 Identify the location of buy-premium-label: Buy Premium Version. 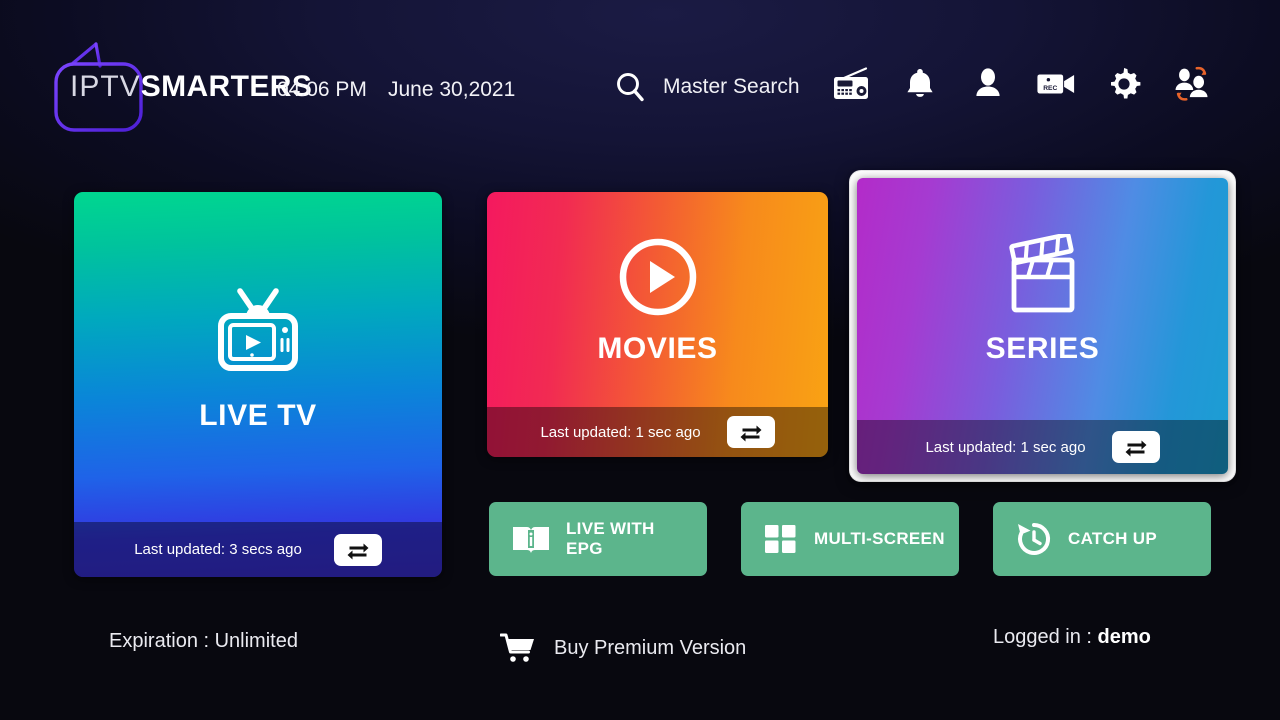
(650, 647).